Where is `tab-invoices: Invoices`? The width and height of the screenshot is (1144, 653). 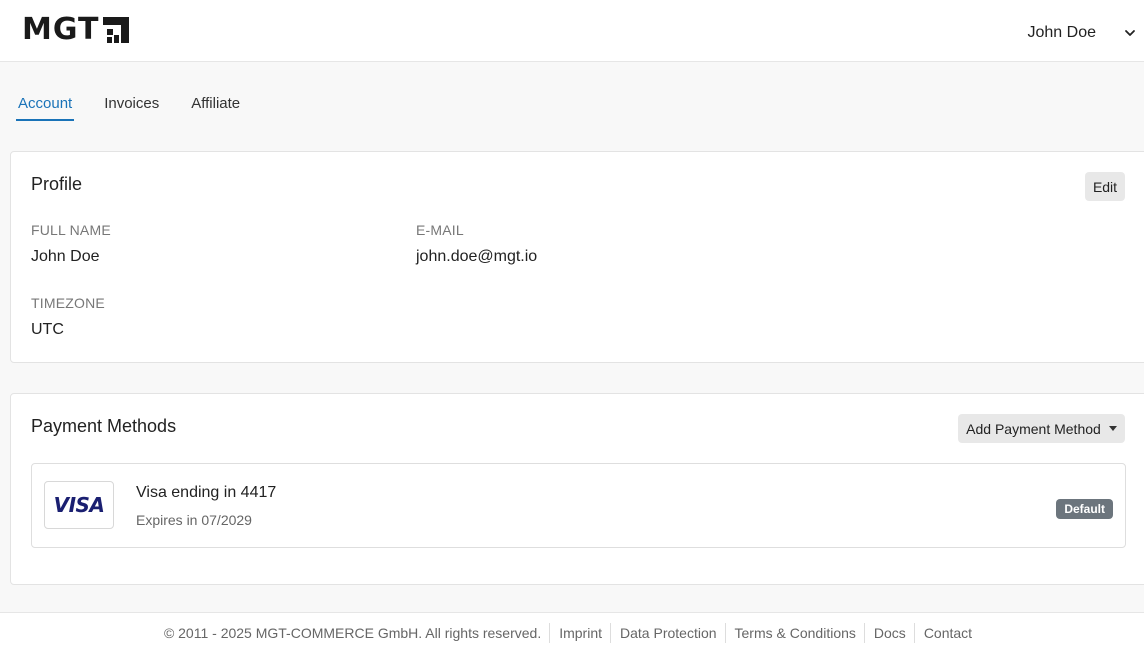 tab-invoices: Invoices is located at coordinates (131, 107).